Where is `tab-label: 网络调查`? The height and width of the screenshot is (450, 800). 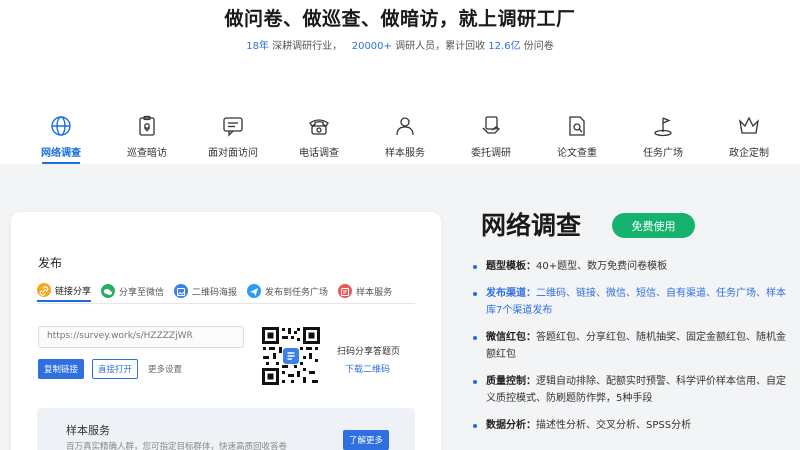 tab-label: 网络调查 is located at coordinates (61, 153).